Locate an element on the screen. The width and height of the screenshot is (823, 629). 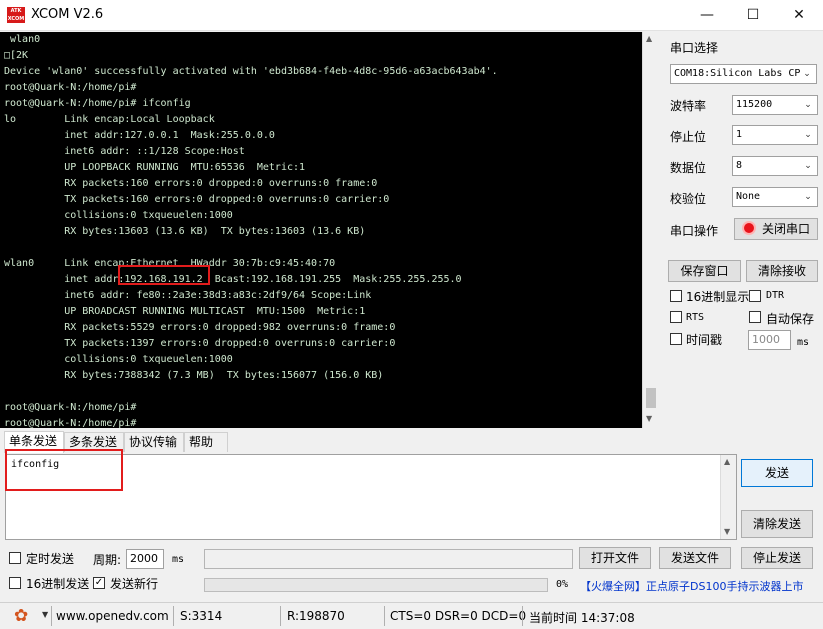
checkmark-icon: ✓ is located at coordinates (99, 582).